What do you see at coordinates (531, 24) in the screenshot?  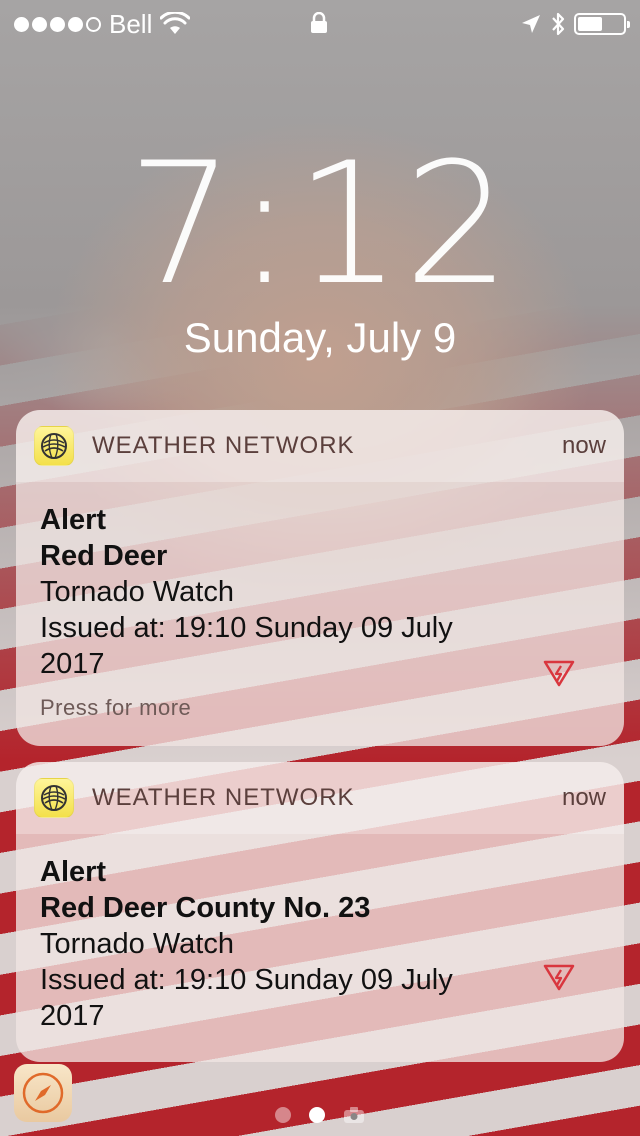 I see `location-arrow-icon` at bounding box center [531, 24].